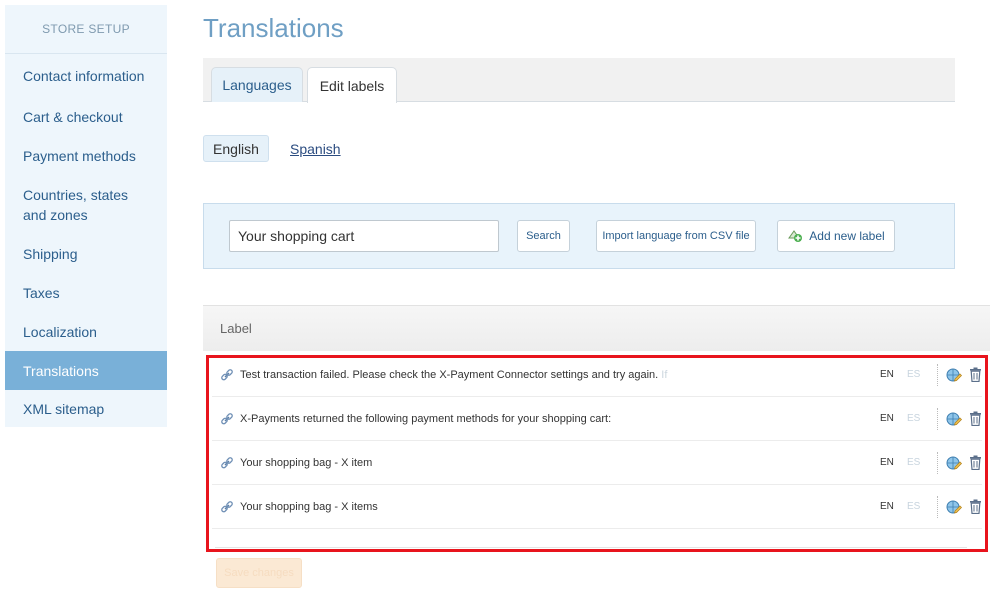  Describe the element at coordinates (676, 236) in the screenshot. I see `import-csv-button: Import language from CSV file` at that location.